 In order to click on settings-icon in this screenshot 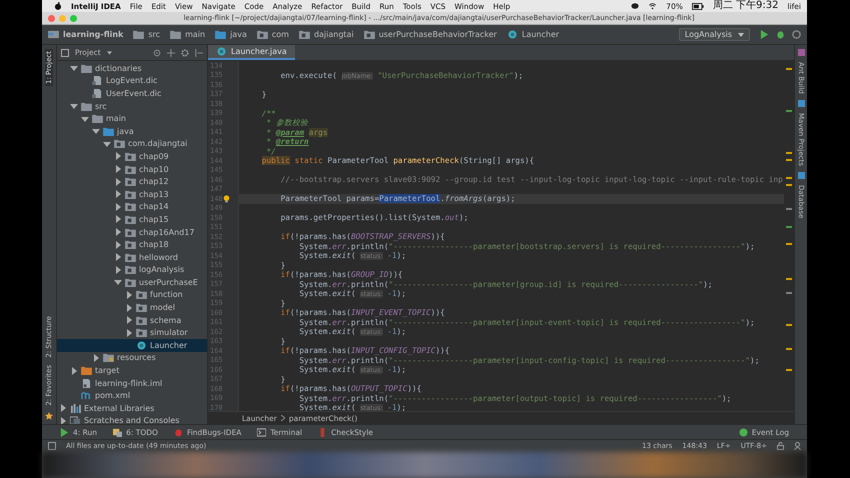, I will do `click(185, 52)`.